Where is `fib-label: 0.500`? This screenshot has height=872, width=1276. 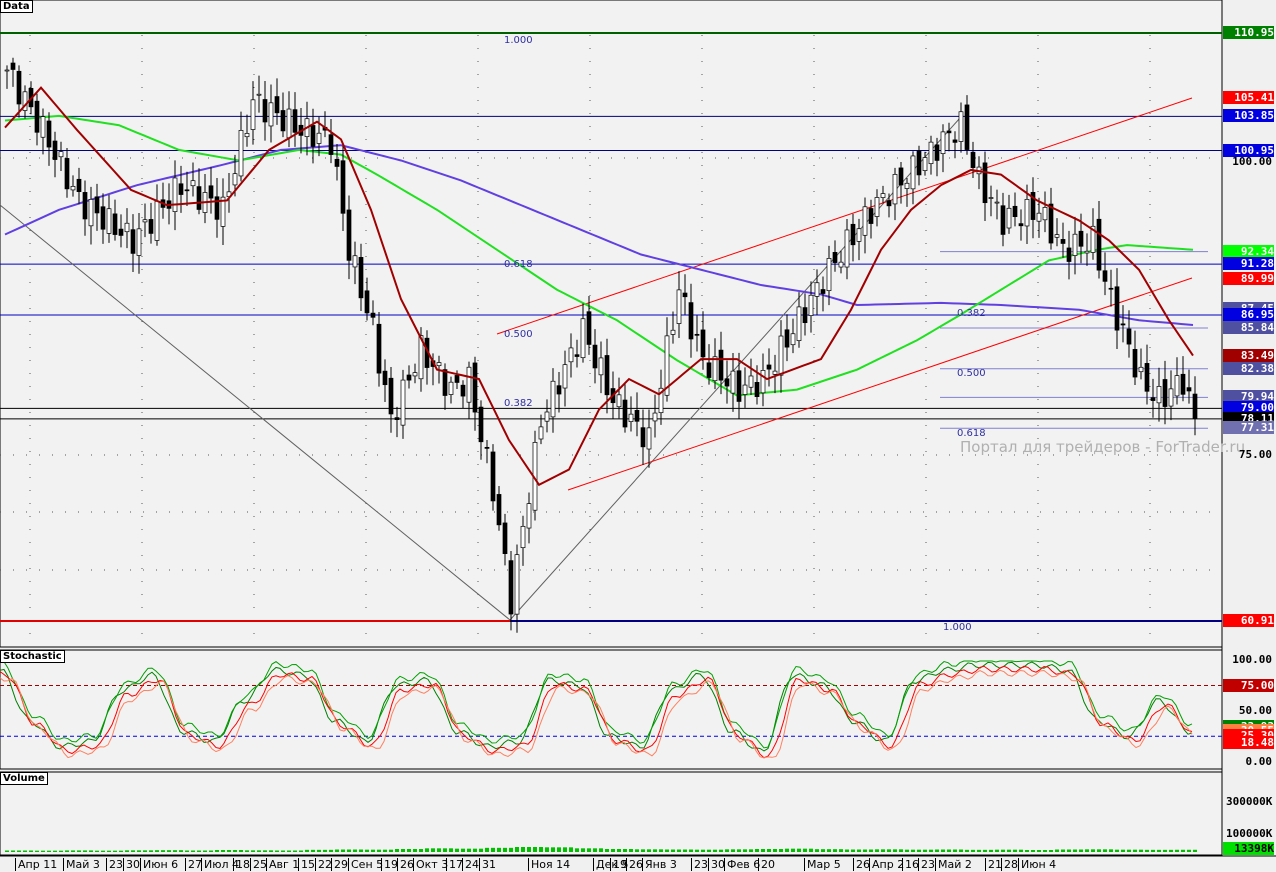
fib-label: 0.500 is located at coordinates (971, 373).